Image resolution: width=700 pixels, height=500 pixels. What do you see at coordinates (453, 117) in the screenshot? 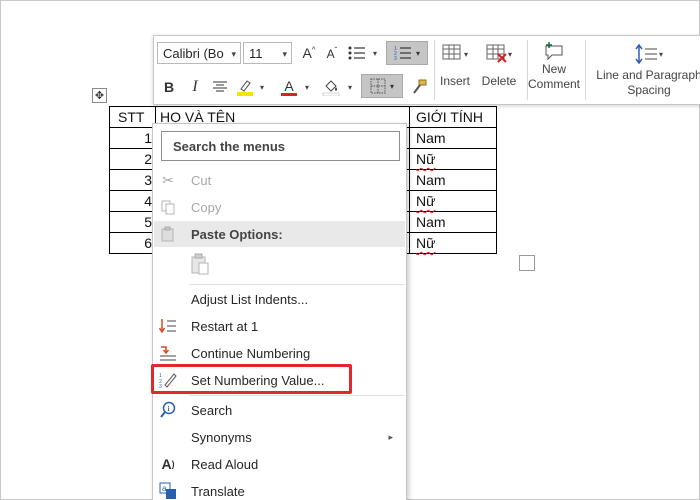
I see `table-header-cell: GIỚI TÍNH` at bounding box center [453, 117].